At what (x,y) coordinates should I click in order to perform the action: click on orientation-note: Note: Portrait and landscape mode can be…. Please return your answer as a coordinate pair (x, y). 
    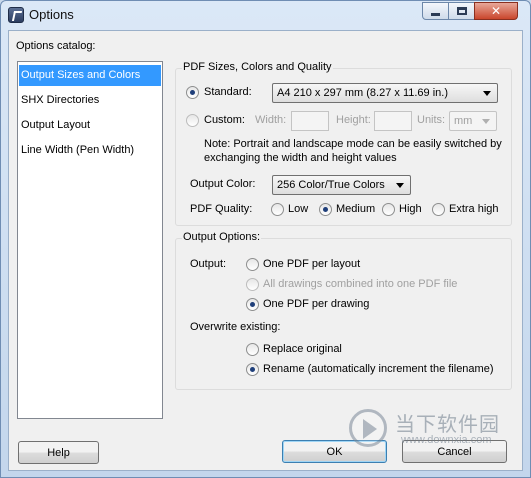
    Looking at the image, I should click on (353, 151).